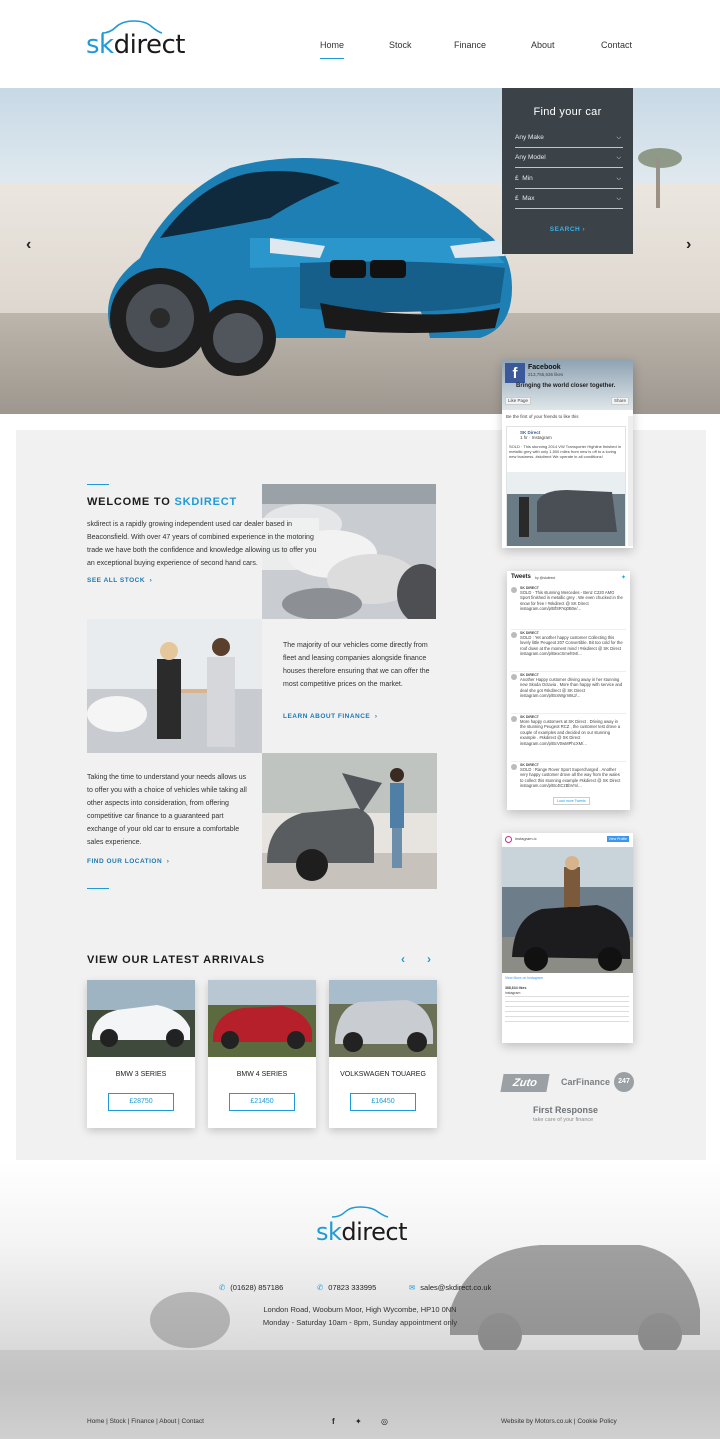 The height and width of the screenshot is (1439, 720). Describe the element at coordinates (162, 502) in the screenshot. I see `welcome-heading: WELCOME TO SKDIRECT` at that location.